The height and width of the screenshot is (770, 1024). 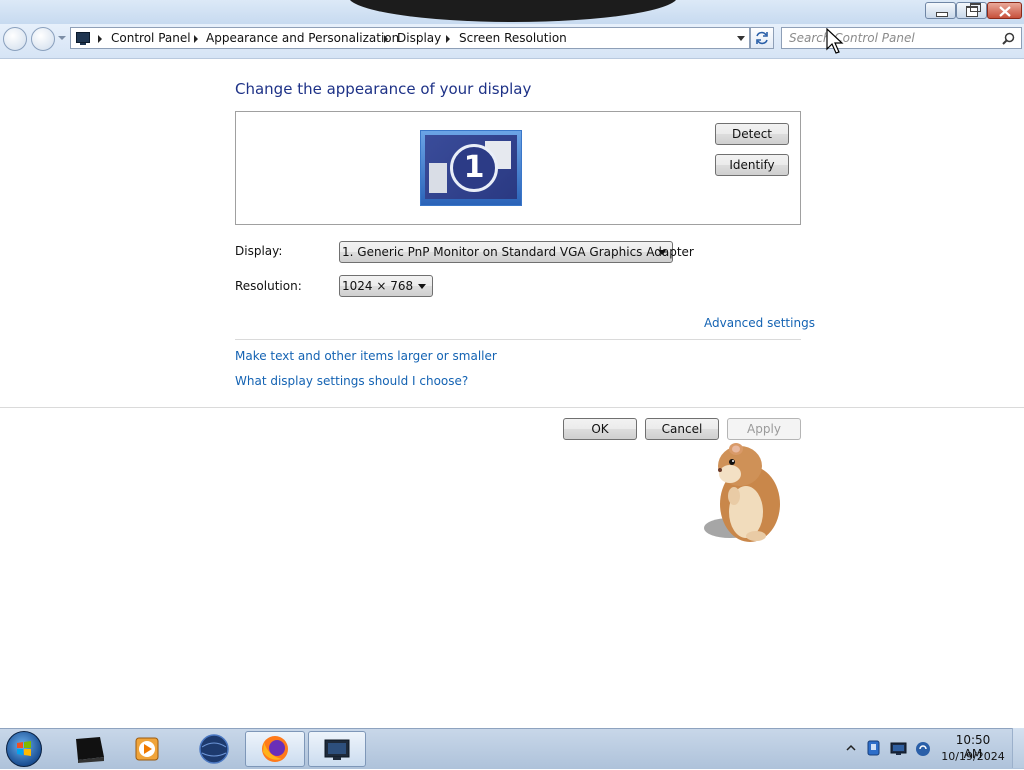 I want to click on footer-divider, so click(x=512, y=407).